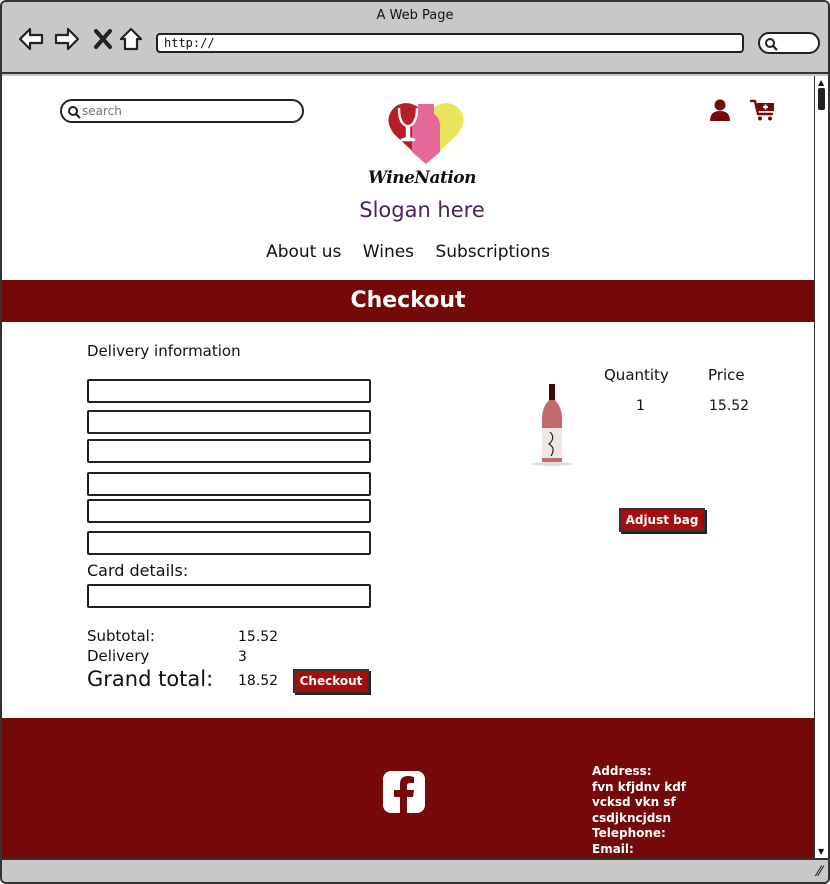 Image resolution: width=830 pixels, height=884 pixels. Describe the element at coordinates (662, 520) in the screenshot. I see `adjust-bag-button: Adjust bag` at that location.